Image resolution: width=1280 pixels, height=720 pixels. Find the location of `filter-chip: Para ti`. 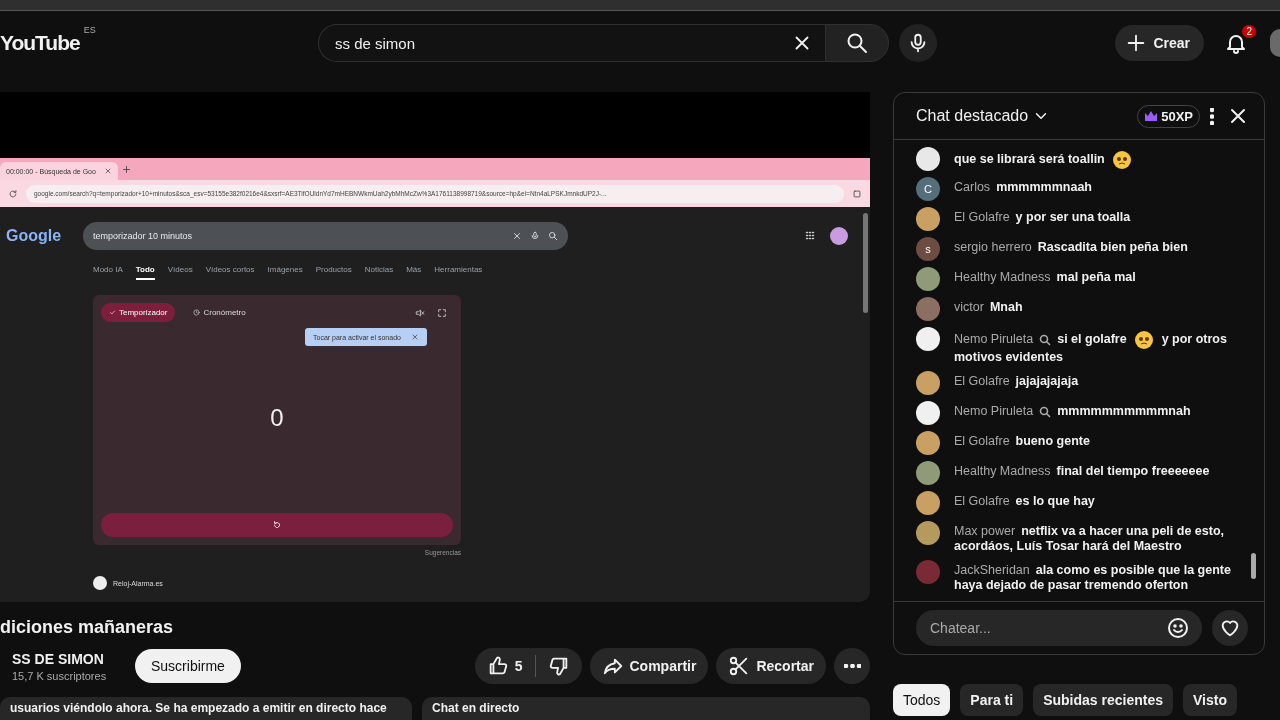

filter-chip: Para ti is located at coordinates (992, 700).